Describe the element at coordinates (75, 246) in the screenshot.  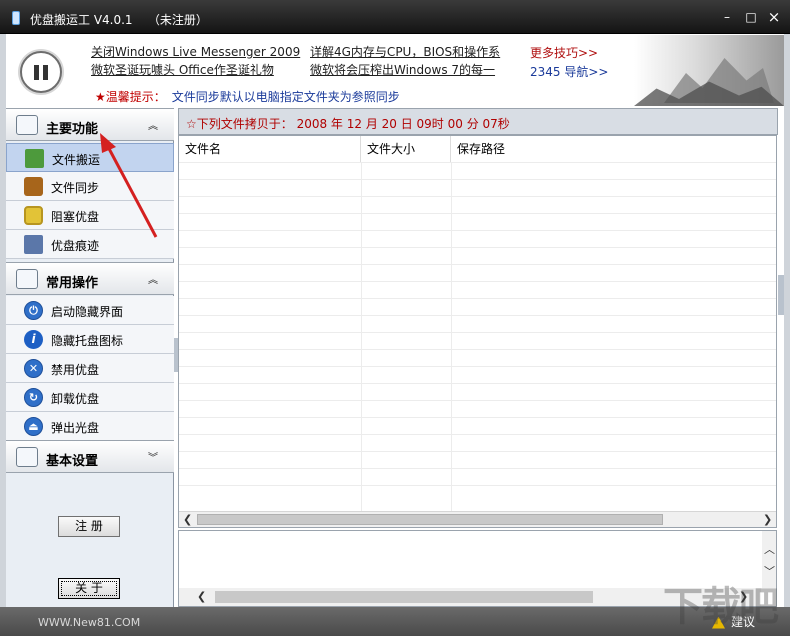
I see `sidebar-item-label: 优盘痕迹` at that location.